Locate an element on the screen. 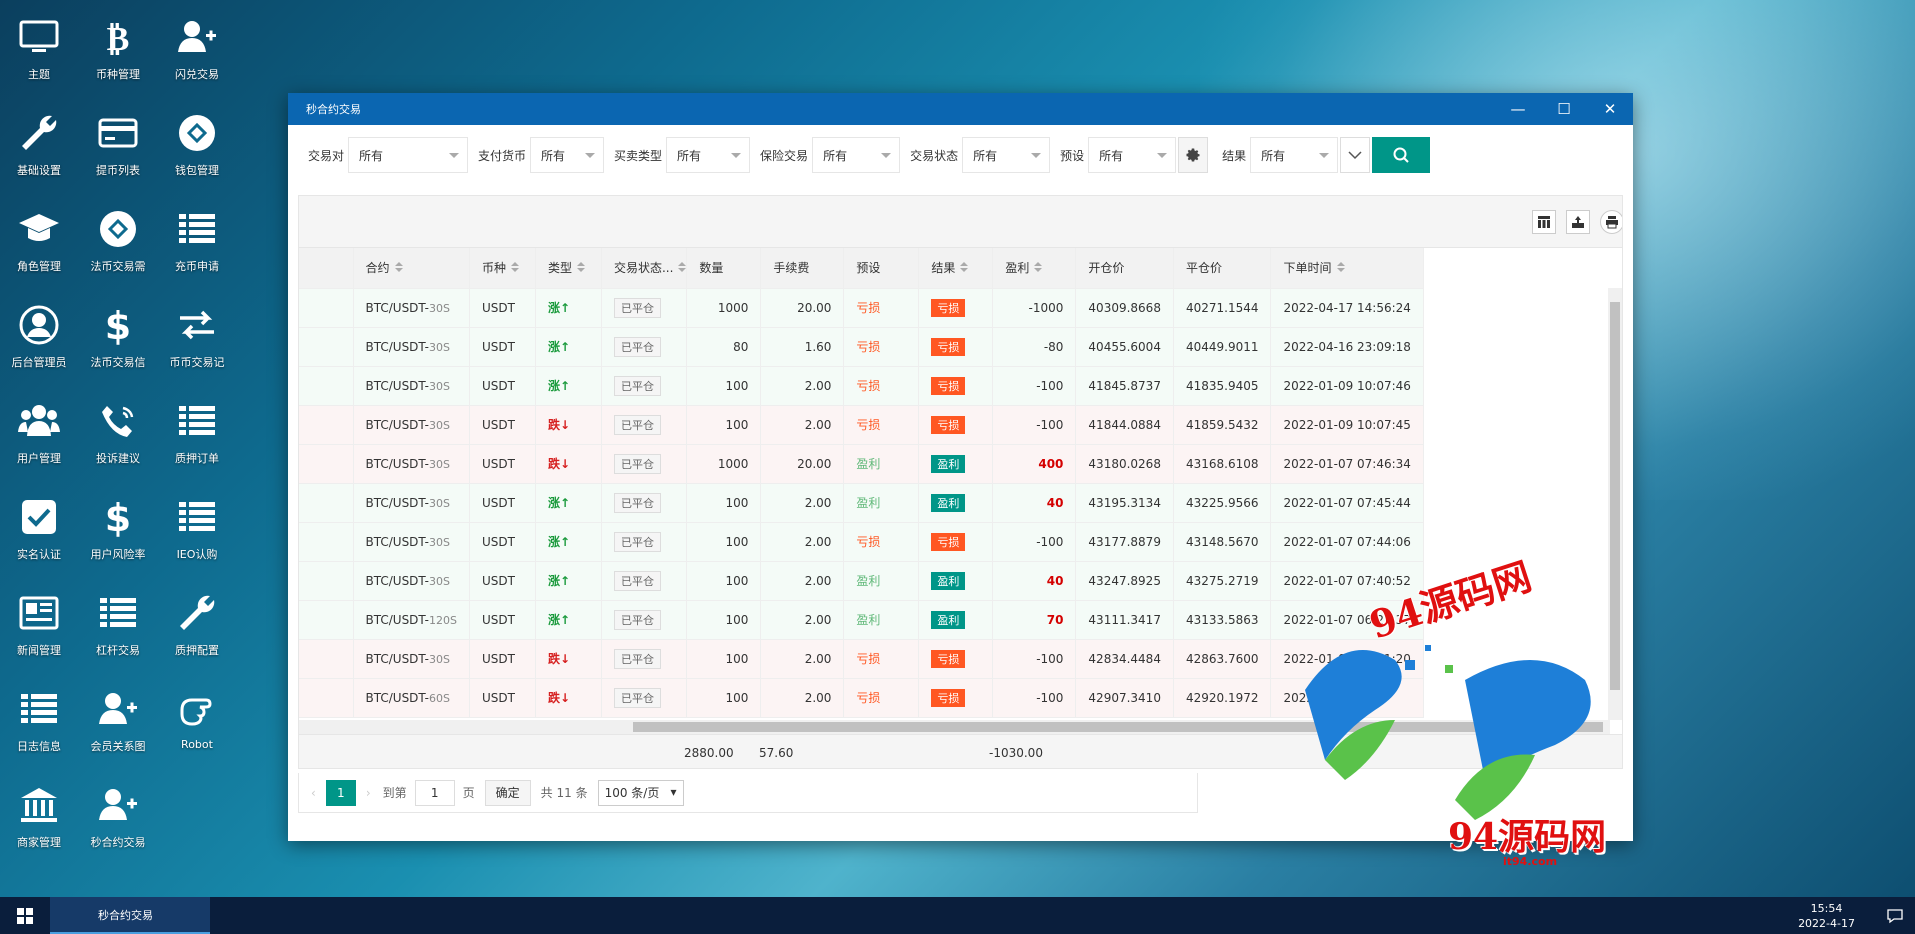  goto-page-input: 1 is located at coordinates (434, 792).